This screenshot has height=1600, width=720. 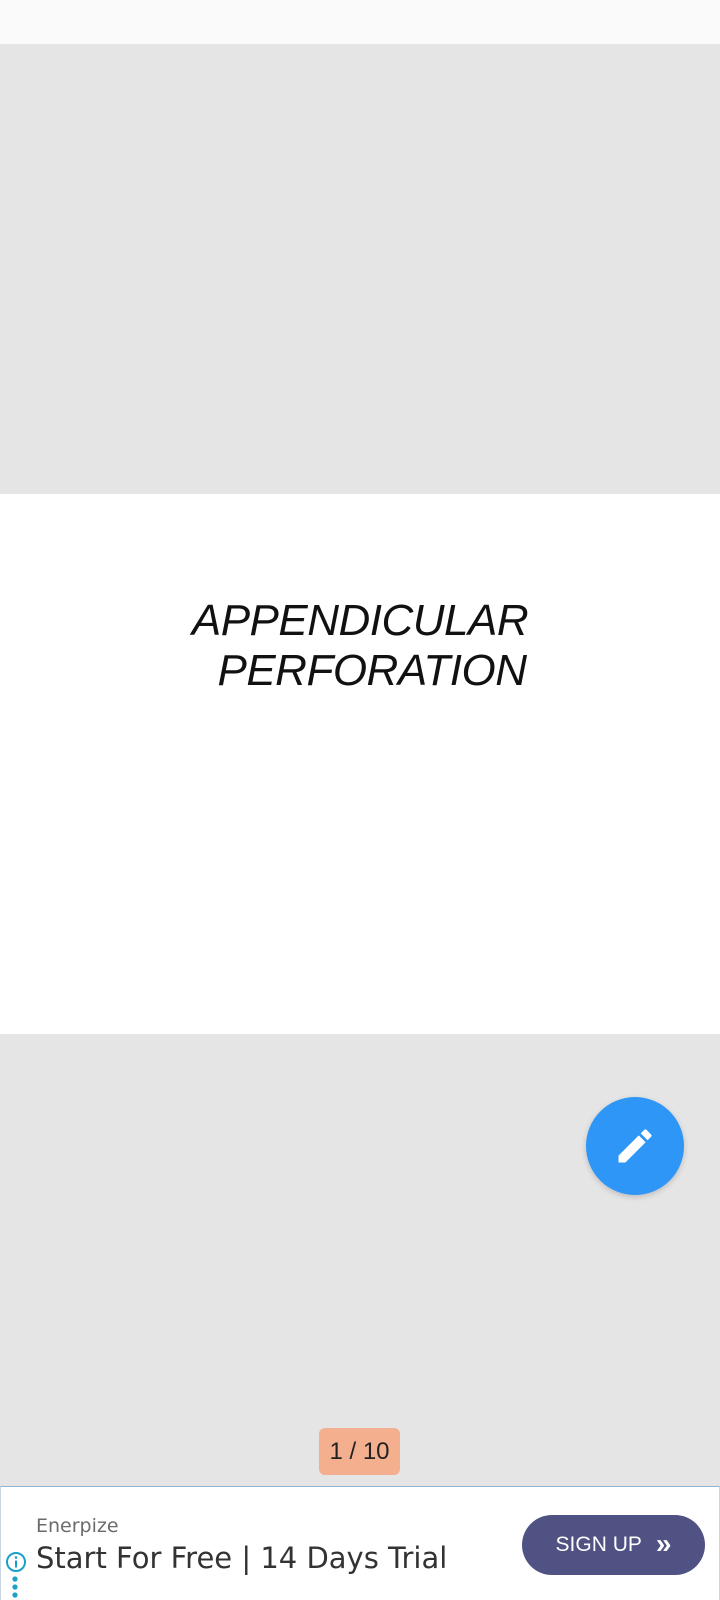 What do you see at coordinates (360, 22) in the screenshot?
I see `status-bar` at bounding box center [360, 22].